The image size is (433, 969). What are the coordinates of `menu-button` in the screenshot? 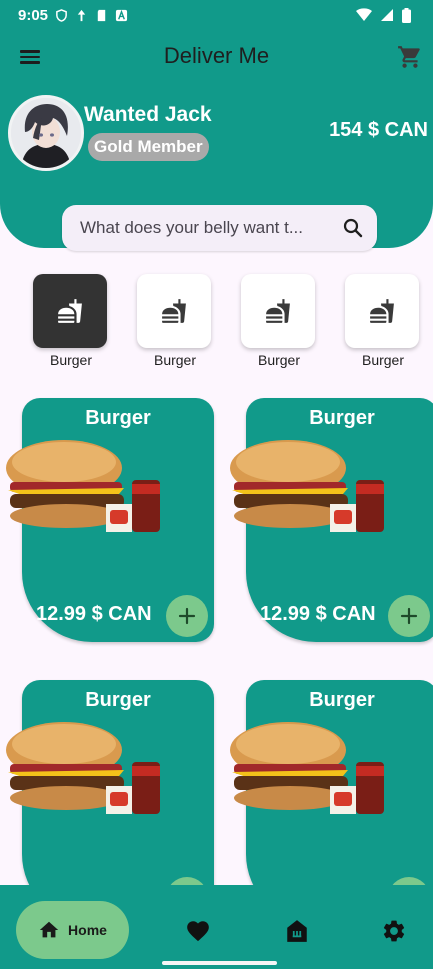 It's located at (31, 56).